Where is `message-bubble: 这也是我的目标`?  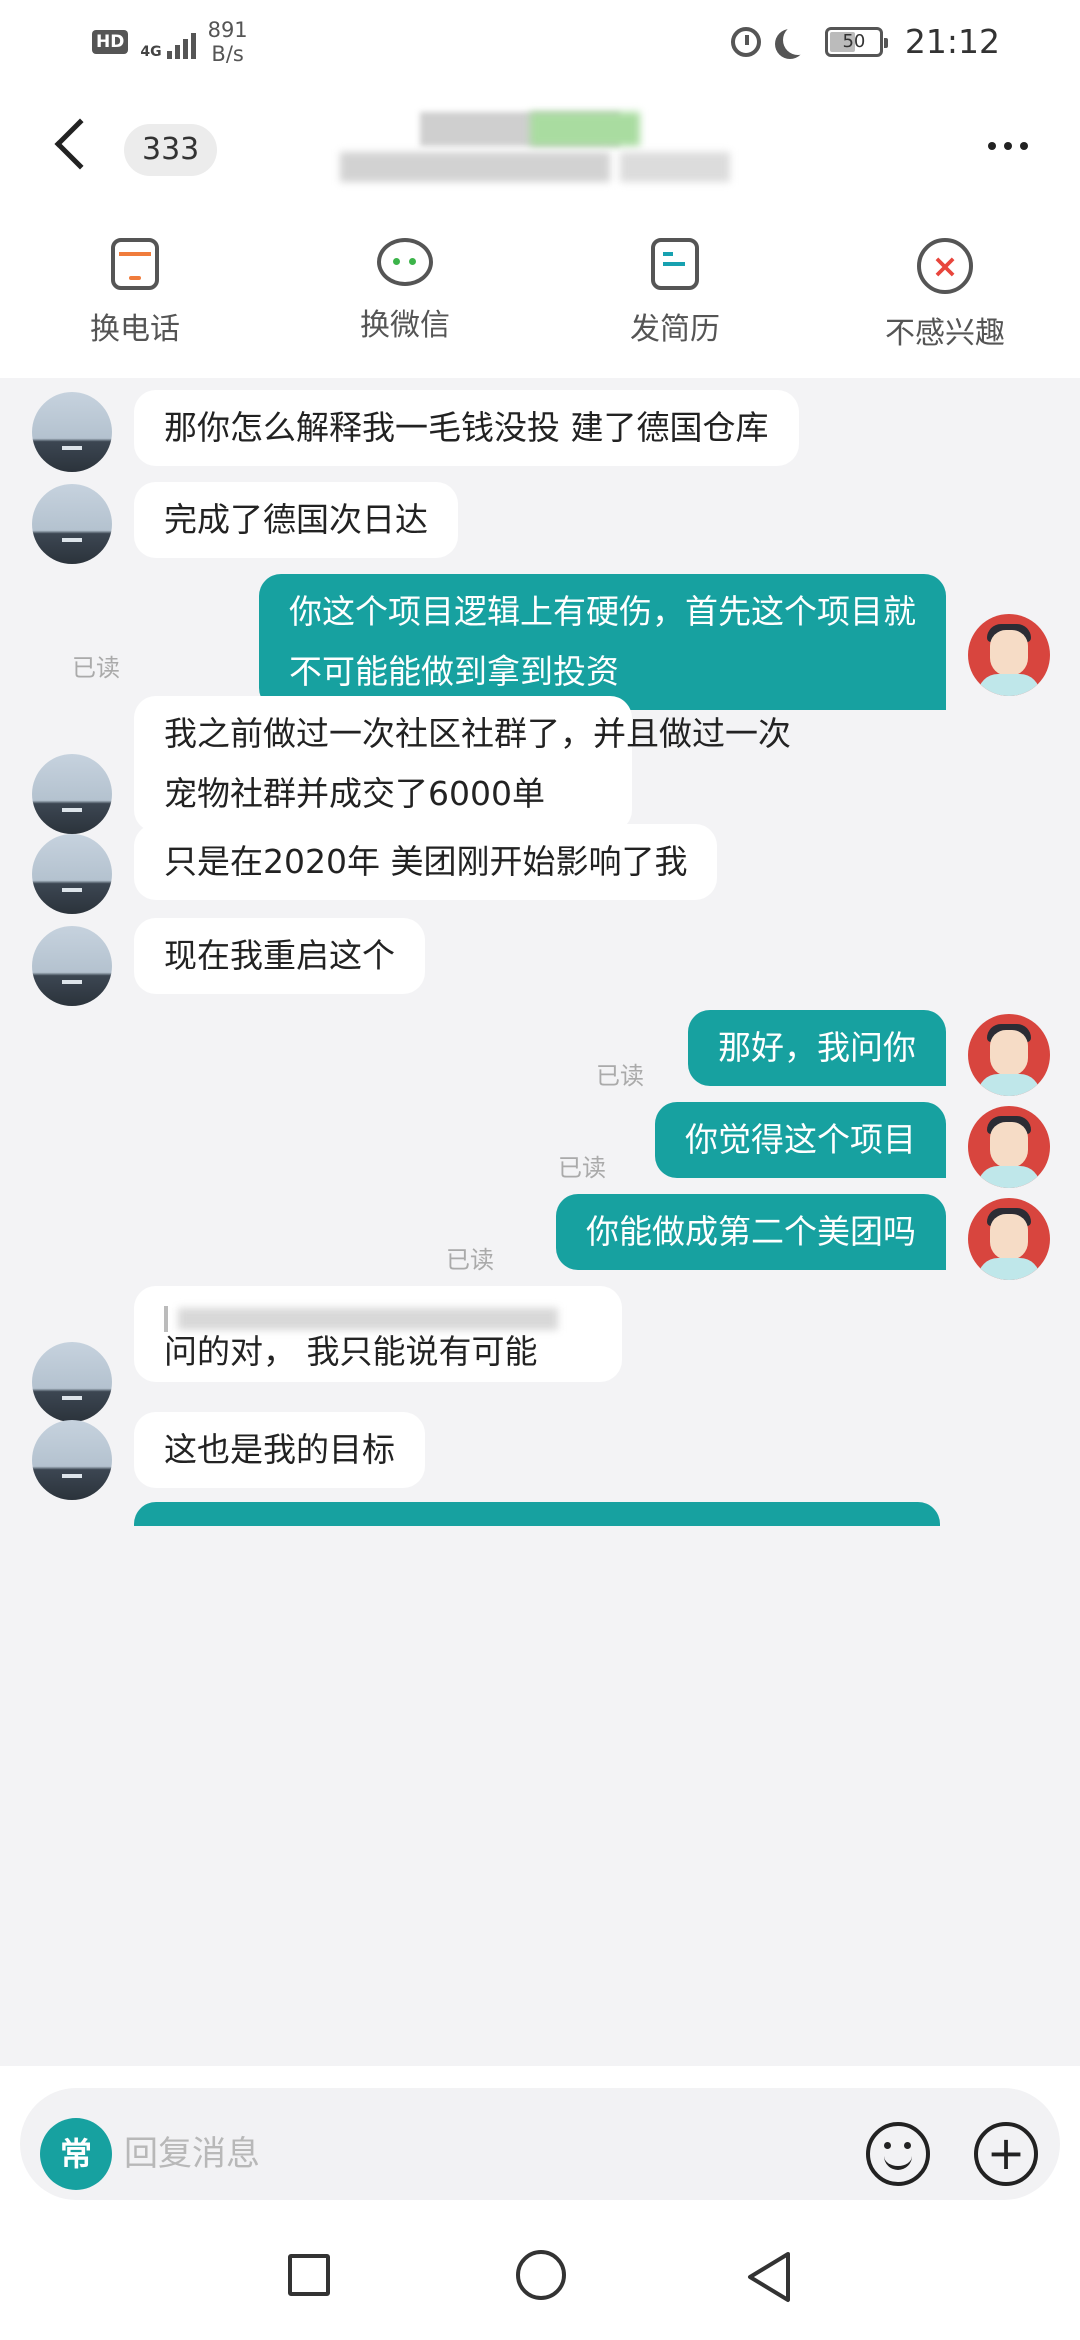
message-bubble: 这也是我的目标 is located at coordinates (279, 1450).